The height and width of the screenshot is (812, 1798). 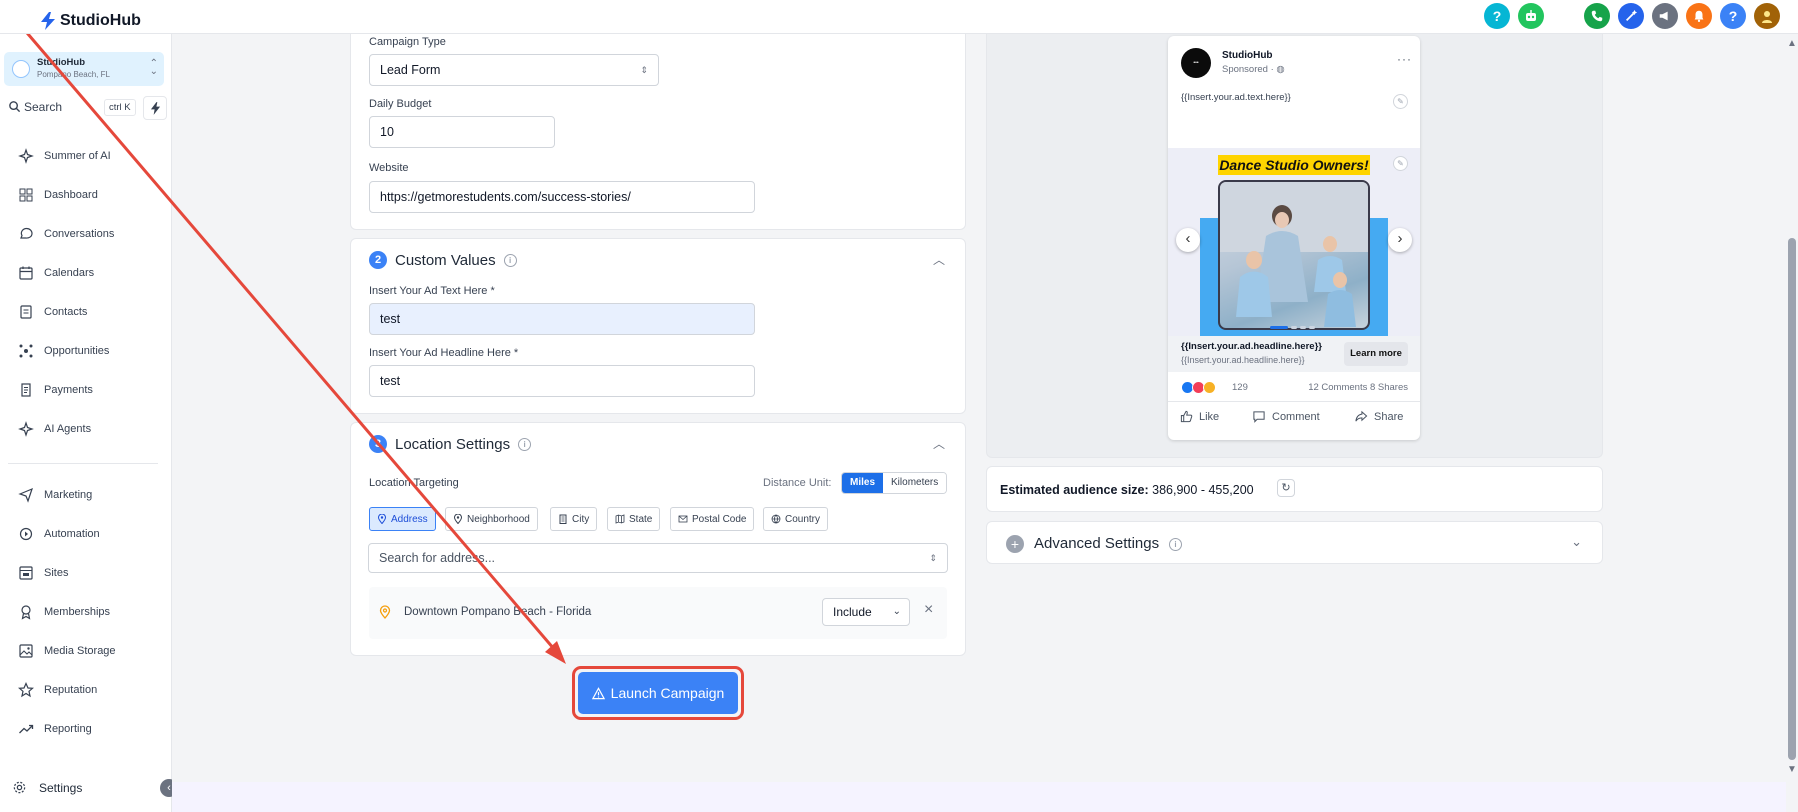 I want to click on magic-icon, so click(x=1631, y=16).